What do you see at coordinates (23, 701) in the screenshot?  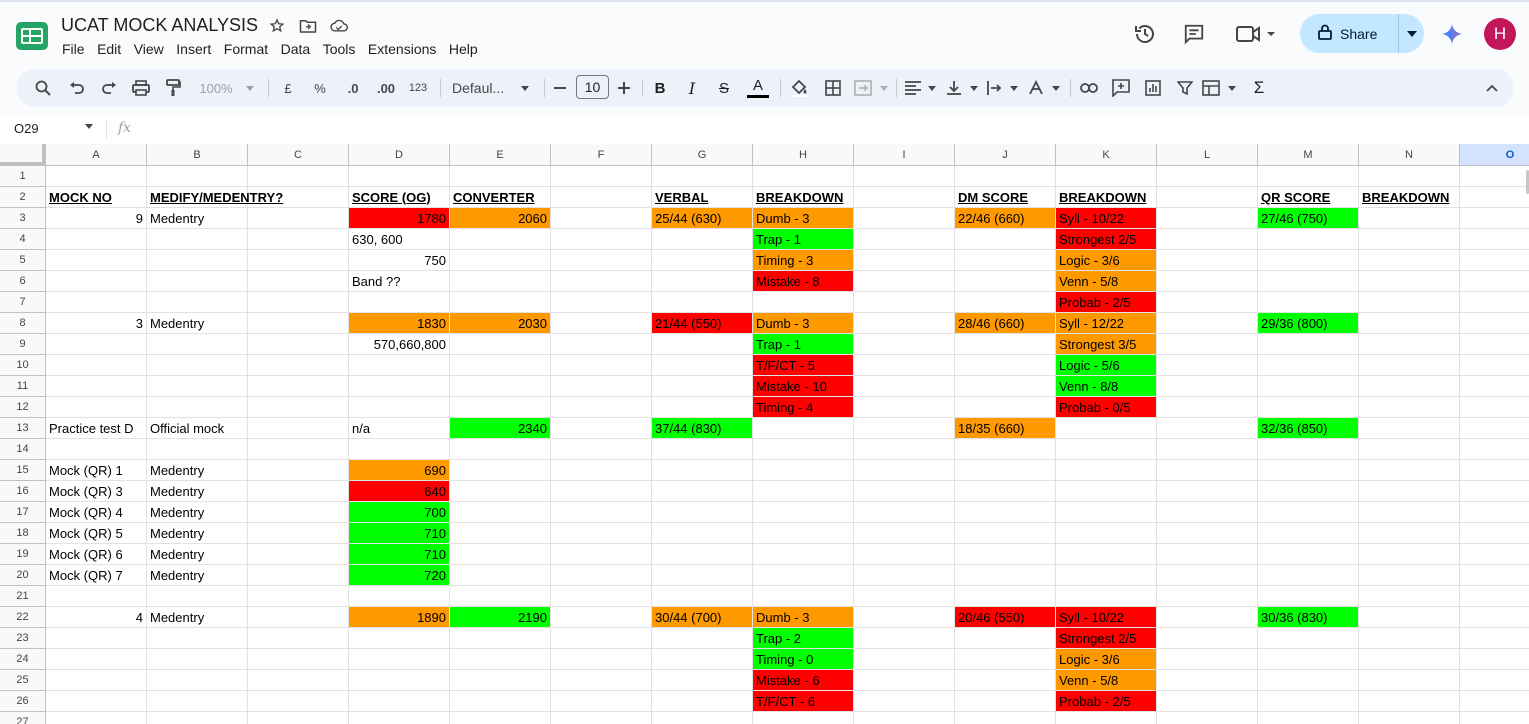 I see `row-header-26: 26` at bounding box center [23, 701].